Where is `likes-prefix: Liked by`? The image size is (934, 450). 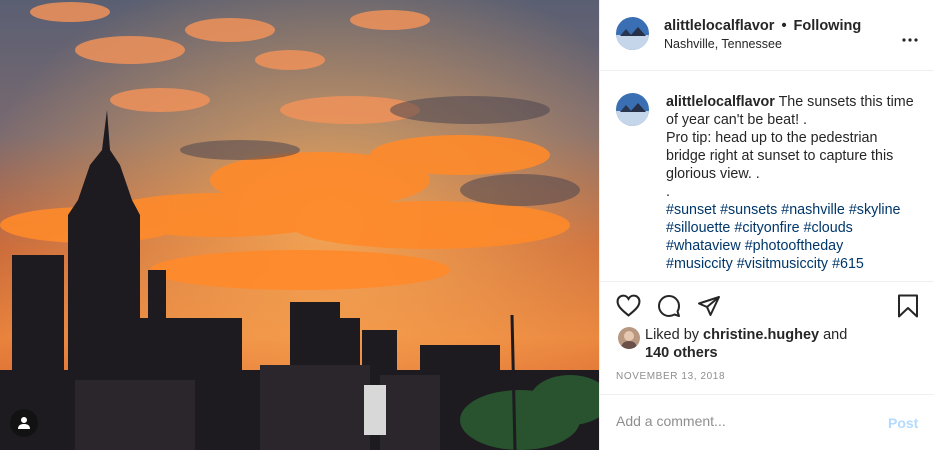 likes-prefix: Liked by is located at coordinates (672, 335).